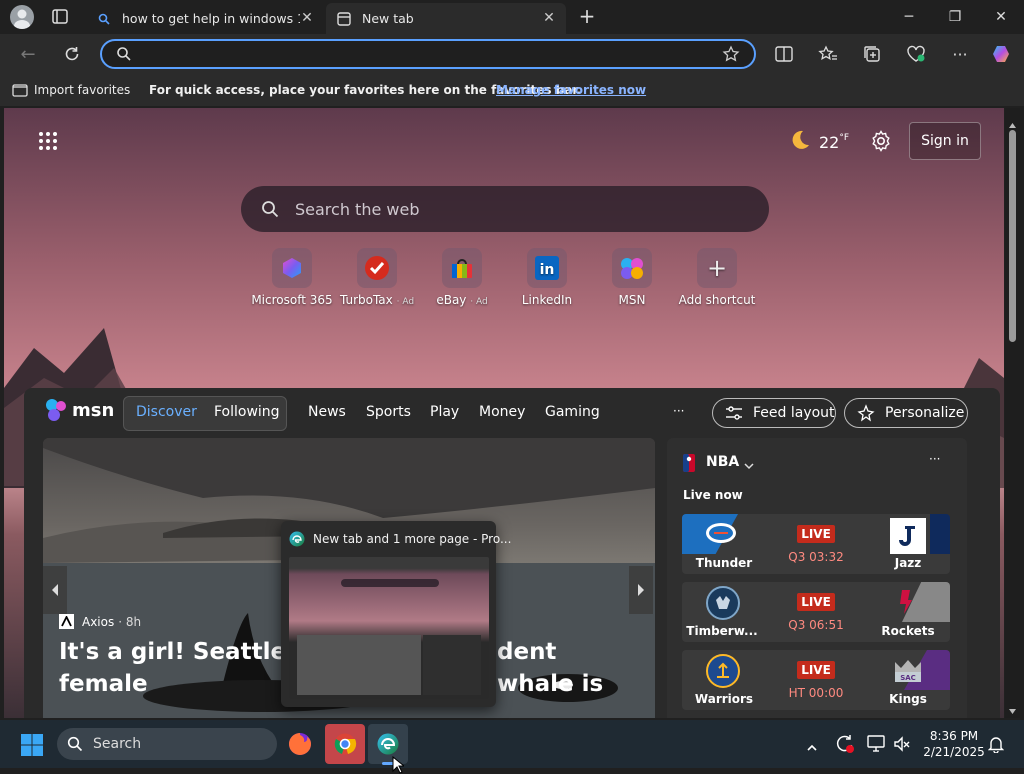  I want to click on nav-sports: Sports, so click(388, 412).